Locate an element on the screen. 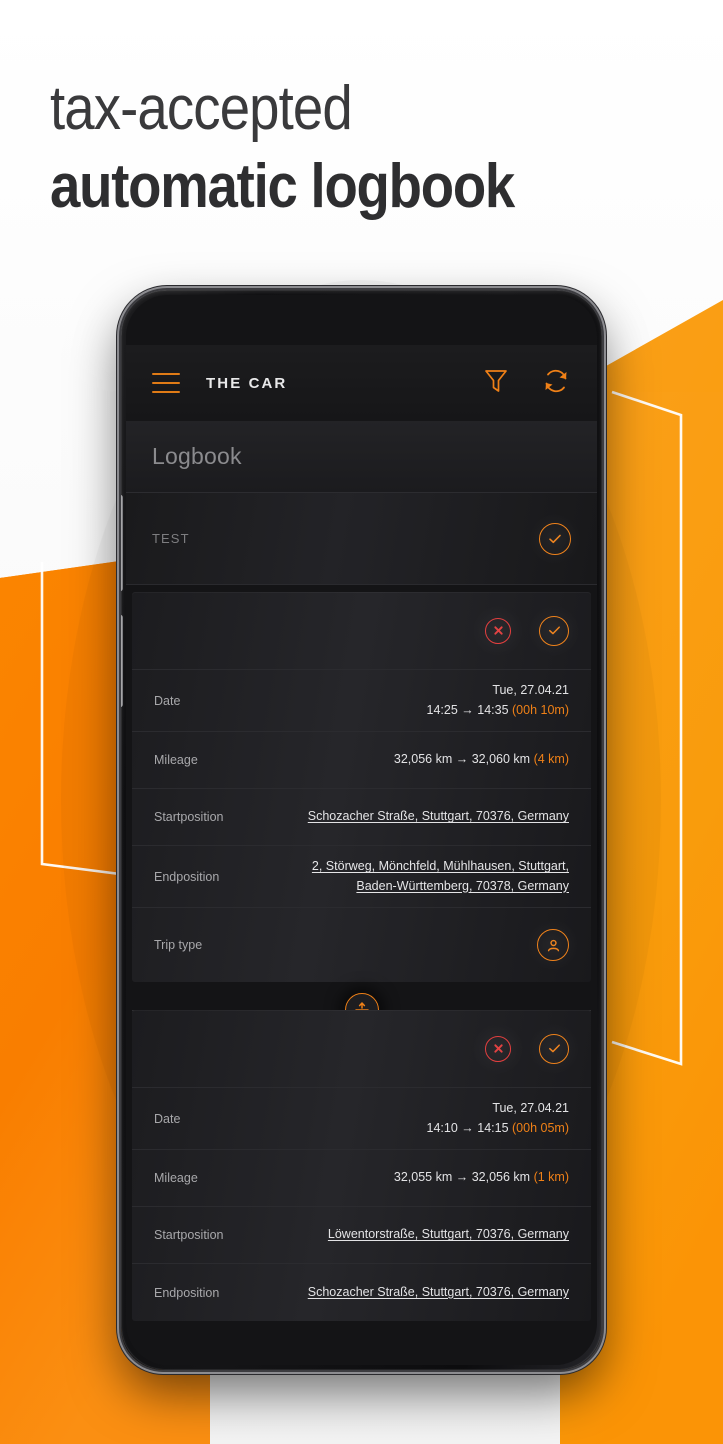 The height and width of the screenshot is (1444, 723). mileage-range: 32,056 km → 32,060 km is located at coordinates (462, 759).